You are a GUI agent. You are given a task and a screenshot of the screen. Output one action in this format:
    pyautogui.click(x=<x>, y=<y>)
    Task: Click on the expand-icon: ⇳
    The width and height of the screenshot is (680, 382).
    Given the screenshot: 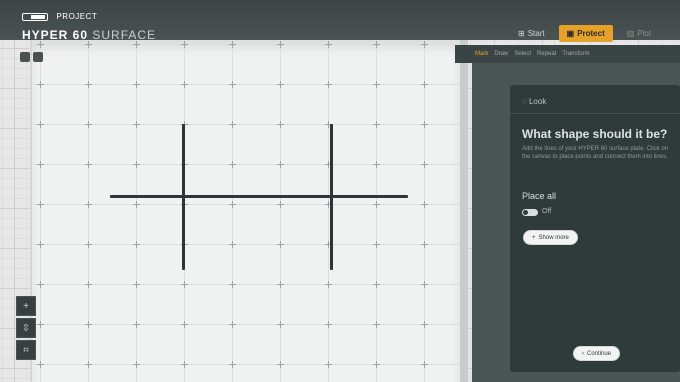 What is the action you would take?
    pyautogui.click(x=26, y=328)
    